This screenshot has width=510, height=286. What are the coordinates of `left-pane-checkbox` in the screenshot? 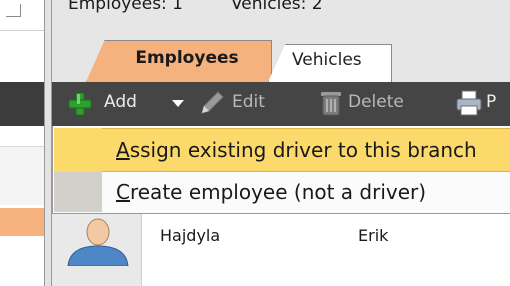 It's located at (13, 10).